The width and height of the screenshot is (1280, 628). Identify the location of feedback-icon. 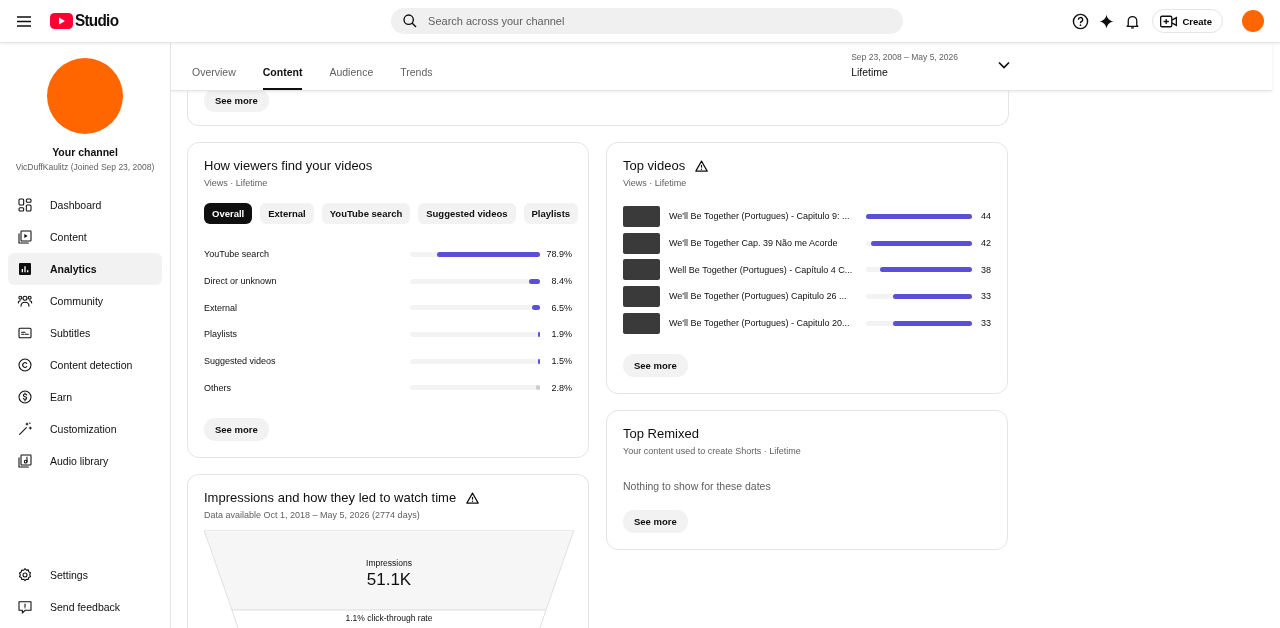
(25, 607).